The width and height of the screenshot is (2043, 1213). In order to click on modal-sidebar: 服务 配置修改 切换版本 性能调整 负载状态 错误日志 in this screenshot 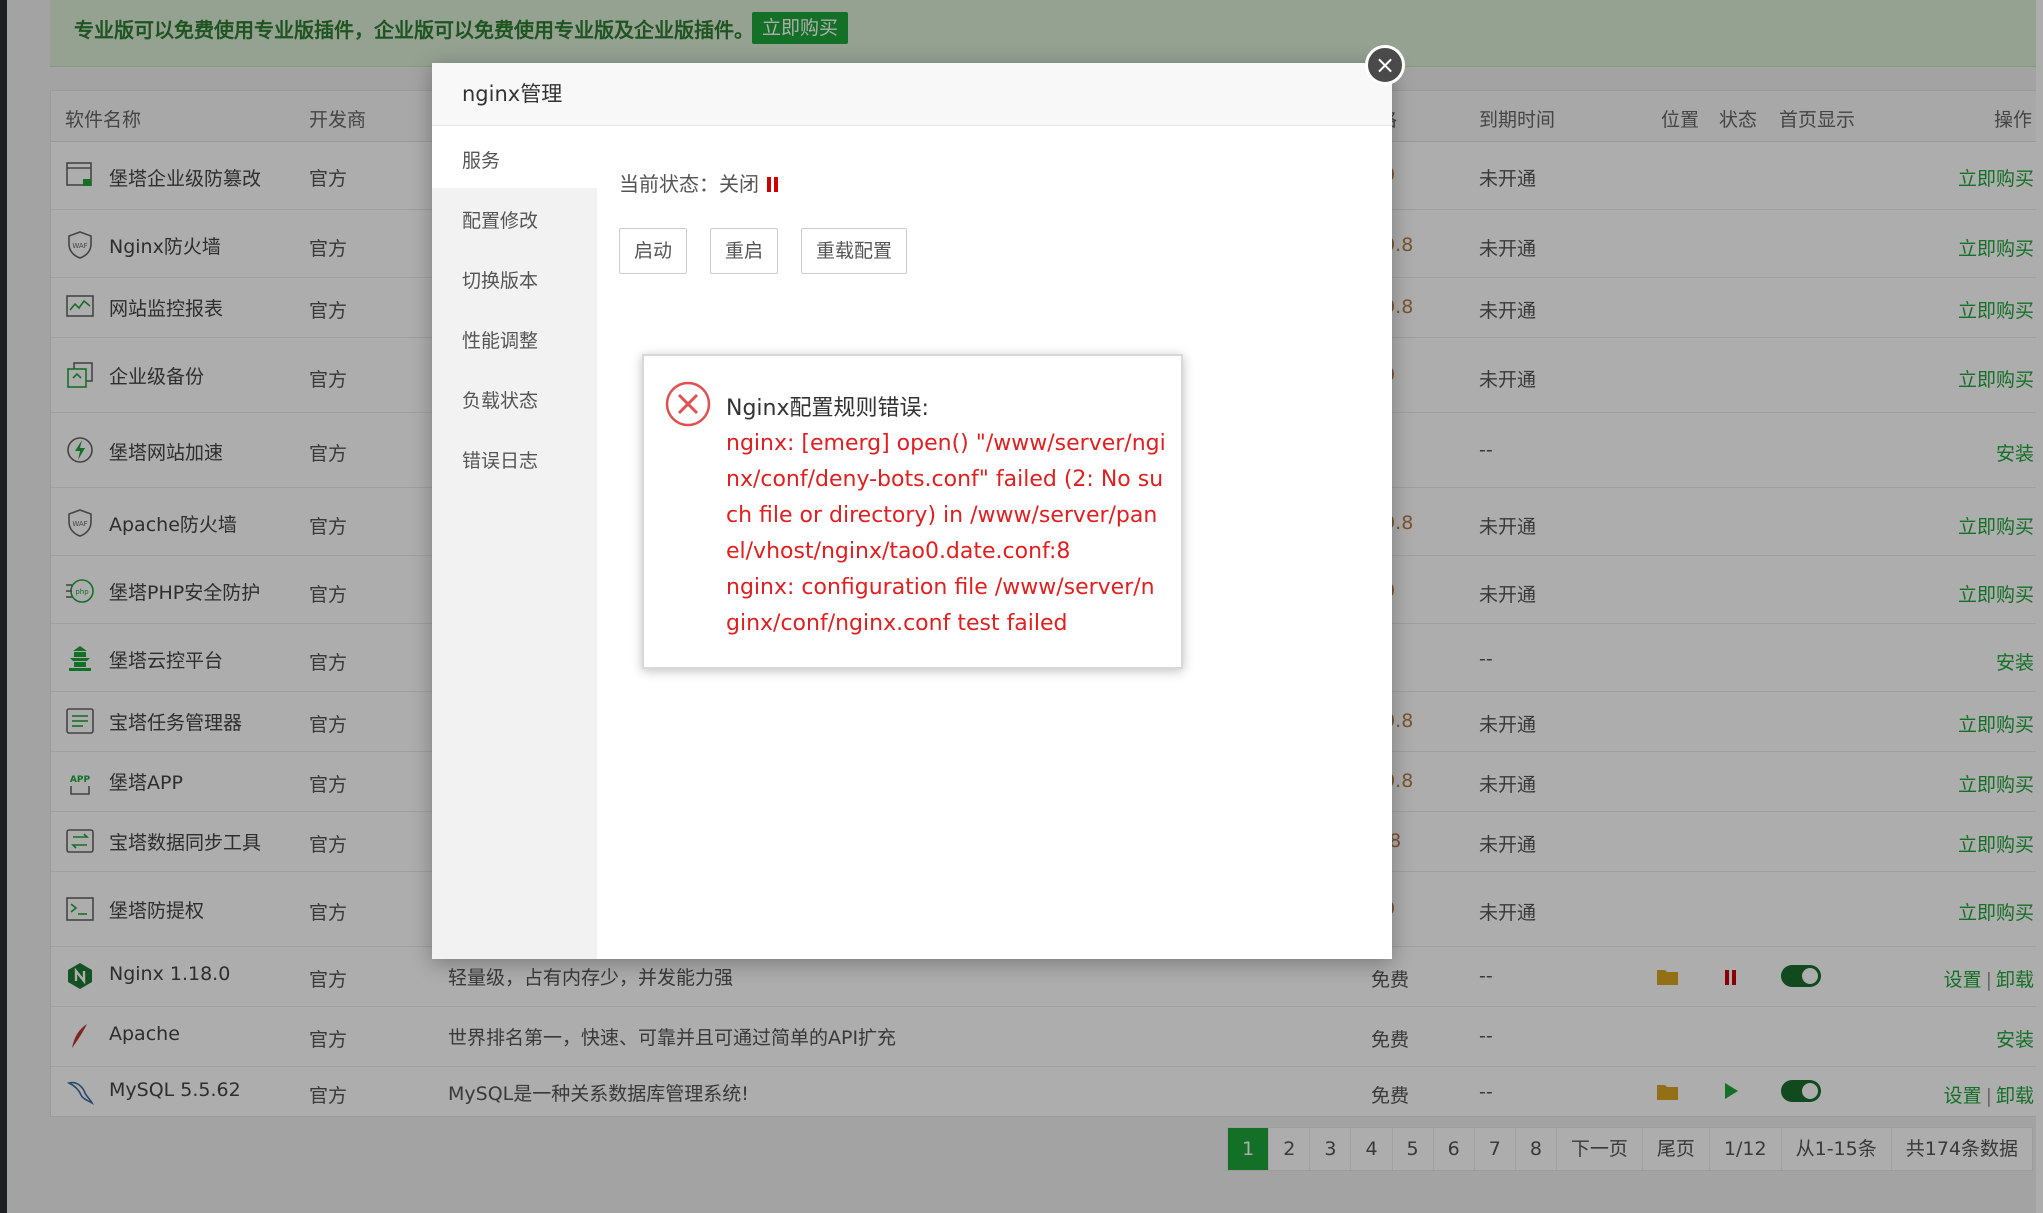, I will do `click(514, 542)`.